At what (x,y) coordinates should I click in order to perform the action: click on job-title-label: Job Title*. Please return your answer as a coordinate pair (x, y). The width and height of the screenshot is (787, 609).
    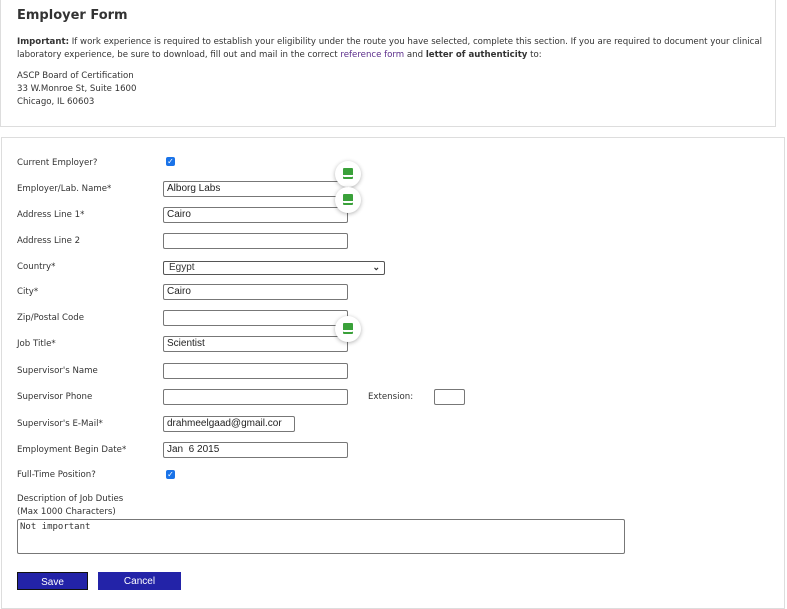
    Looking at the image, I should click on (36, 344).